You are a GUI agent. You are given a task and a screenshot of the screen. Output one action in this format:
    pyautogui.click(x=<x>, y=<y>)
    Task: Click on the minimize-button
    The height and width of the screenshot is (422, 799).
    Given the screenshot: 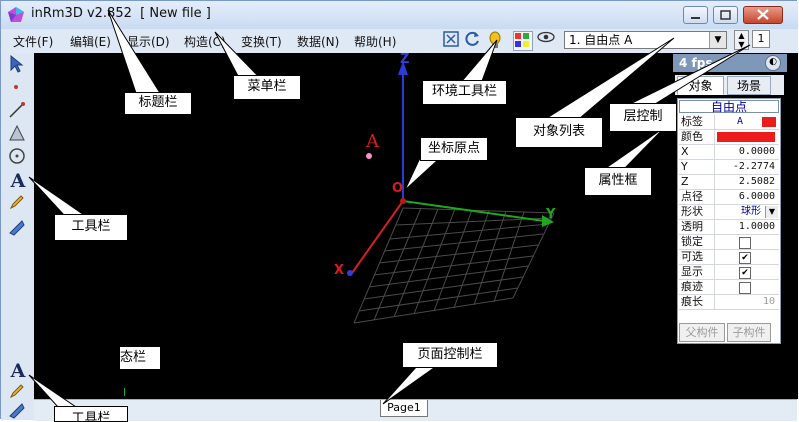 What is the action you would take?
    pyautogui.click(x=695, y=15)
    